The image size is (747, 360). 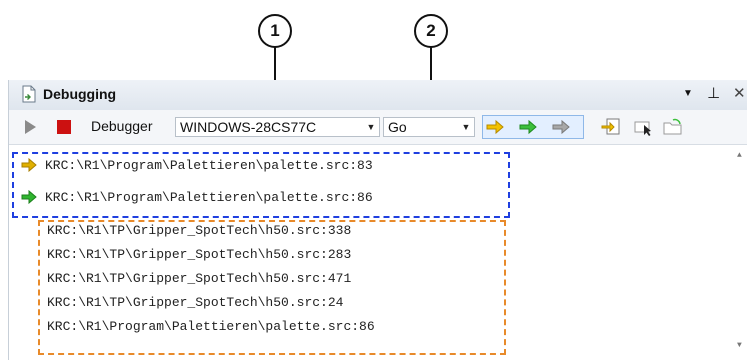 What do you see at coordinates (739, 155) in the screenshot?
I see `scroll-up-icon: ▲` at bounding box center [739, 155].